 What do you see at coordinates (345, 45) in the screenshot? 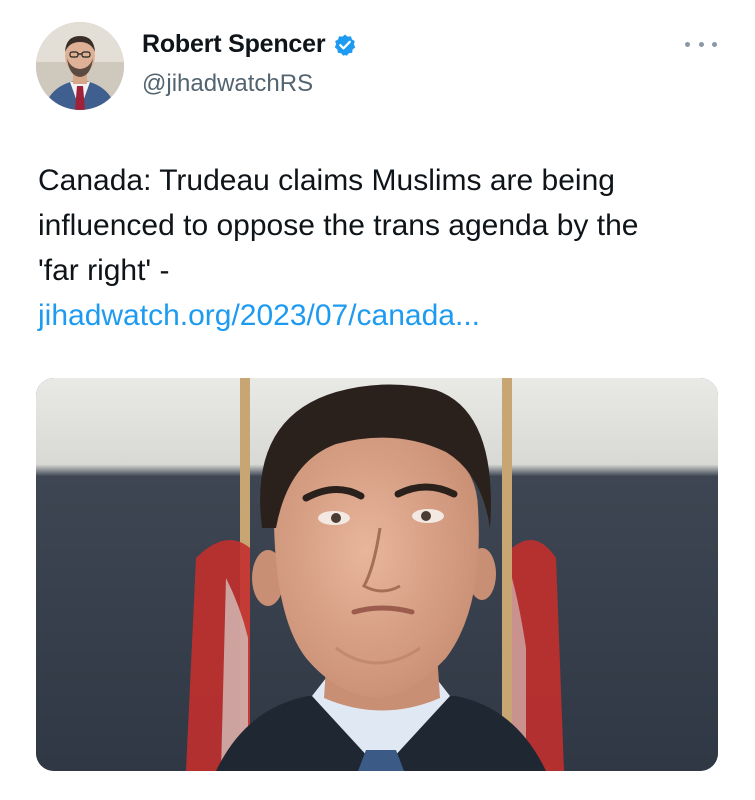
I see `verified-badge-icon` at bounding box center [345, 45].